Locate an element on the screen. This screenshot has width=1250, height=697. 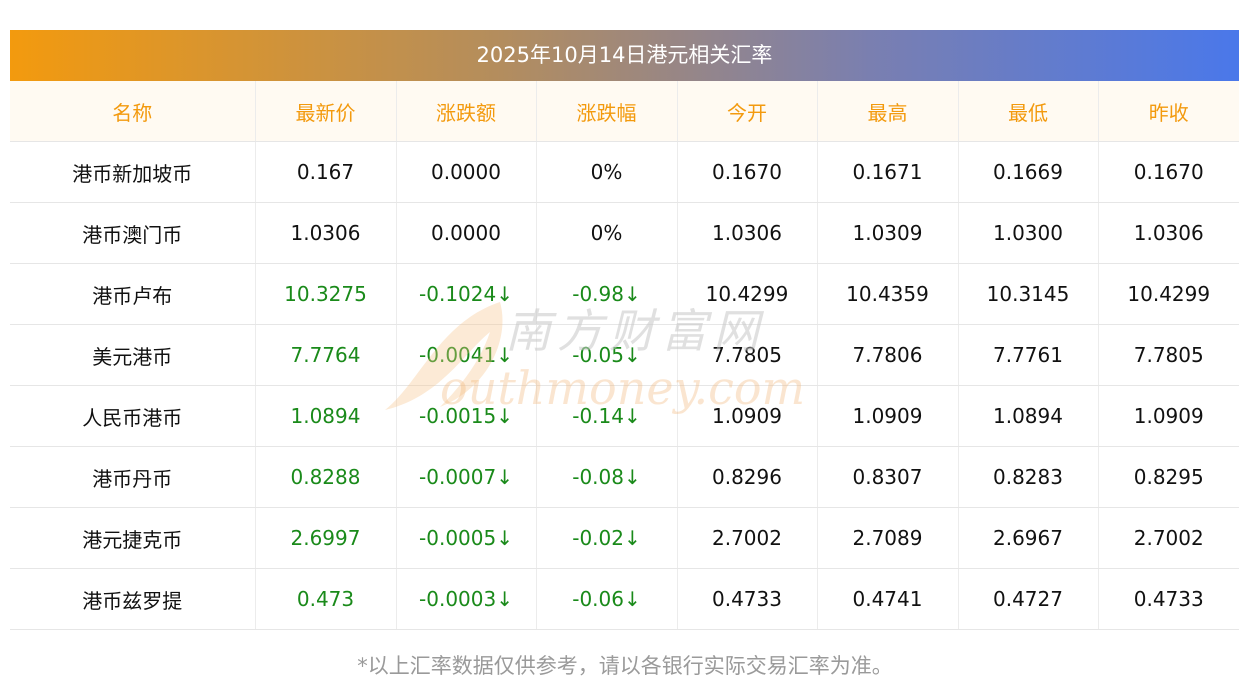
cell-open: 1.0306 is located at coordinates (747, 233).